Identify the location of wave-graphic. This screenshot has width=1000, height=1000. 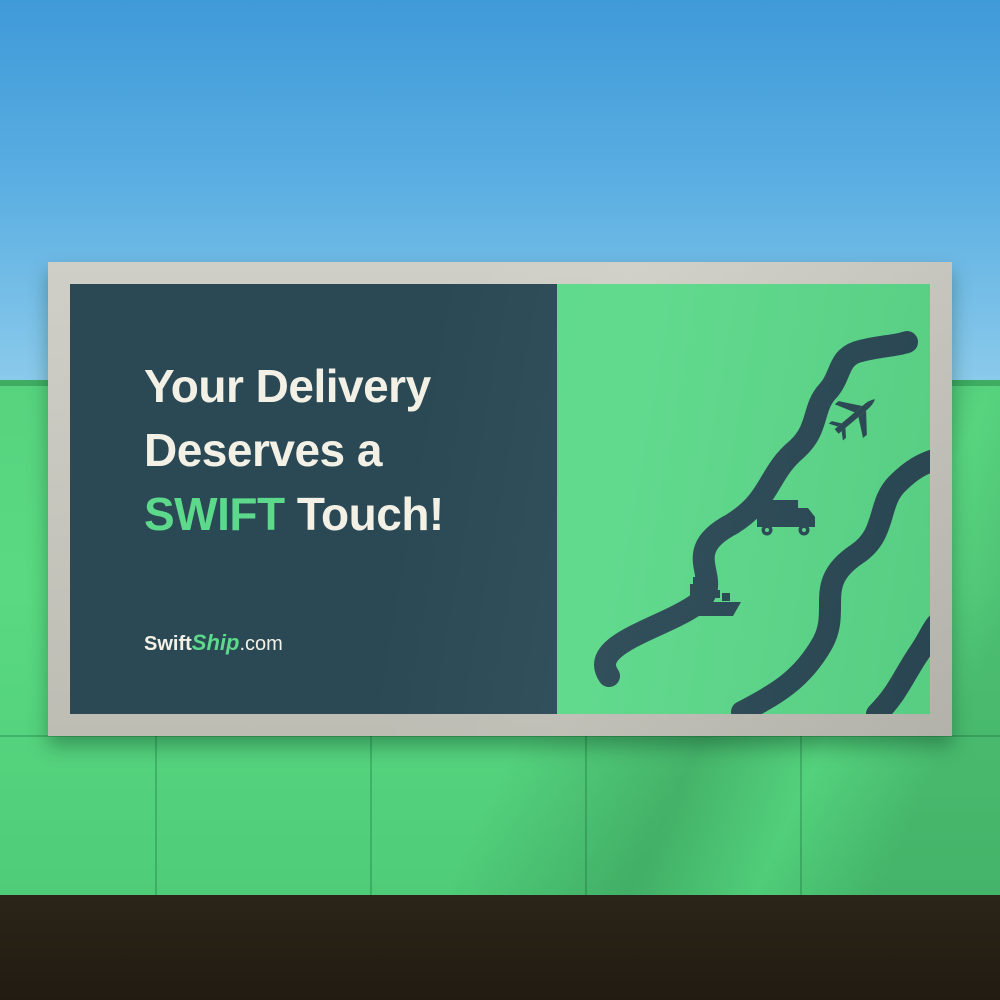
(762, 522).